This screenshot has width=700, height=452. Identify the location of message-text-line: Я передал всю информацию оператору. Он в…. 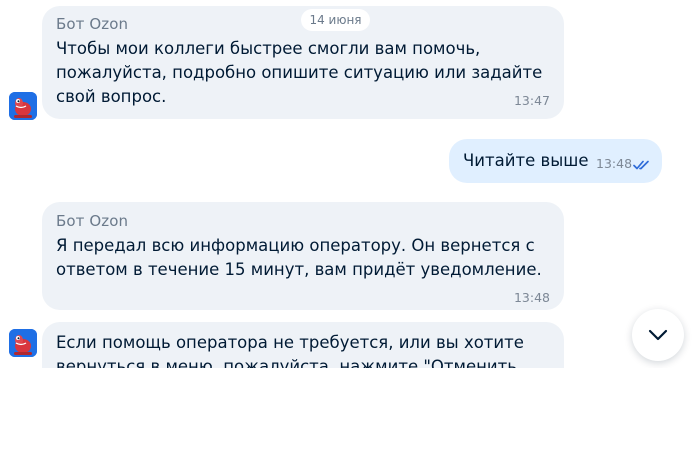
(295, 245).